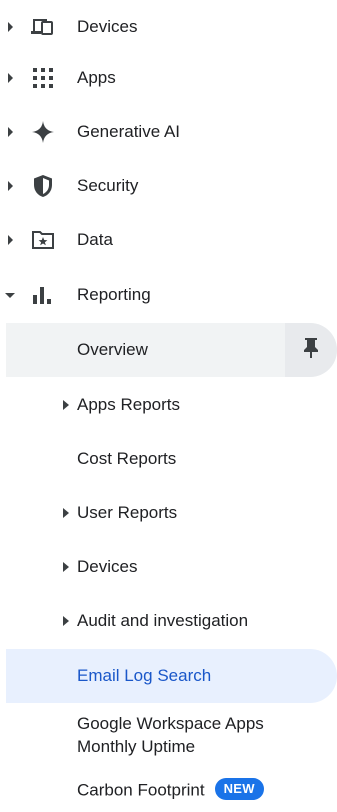  Describe the element at coordinates (128, 404) in the screenshot. I see `nav-subitem-label: Apps Reports` at that location.